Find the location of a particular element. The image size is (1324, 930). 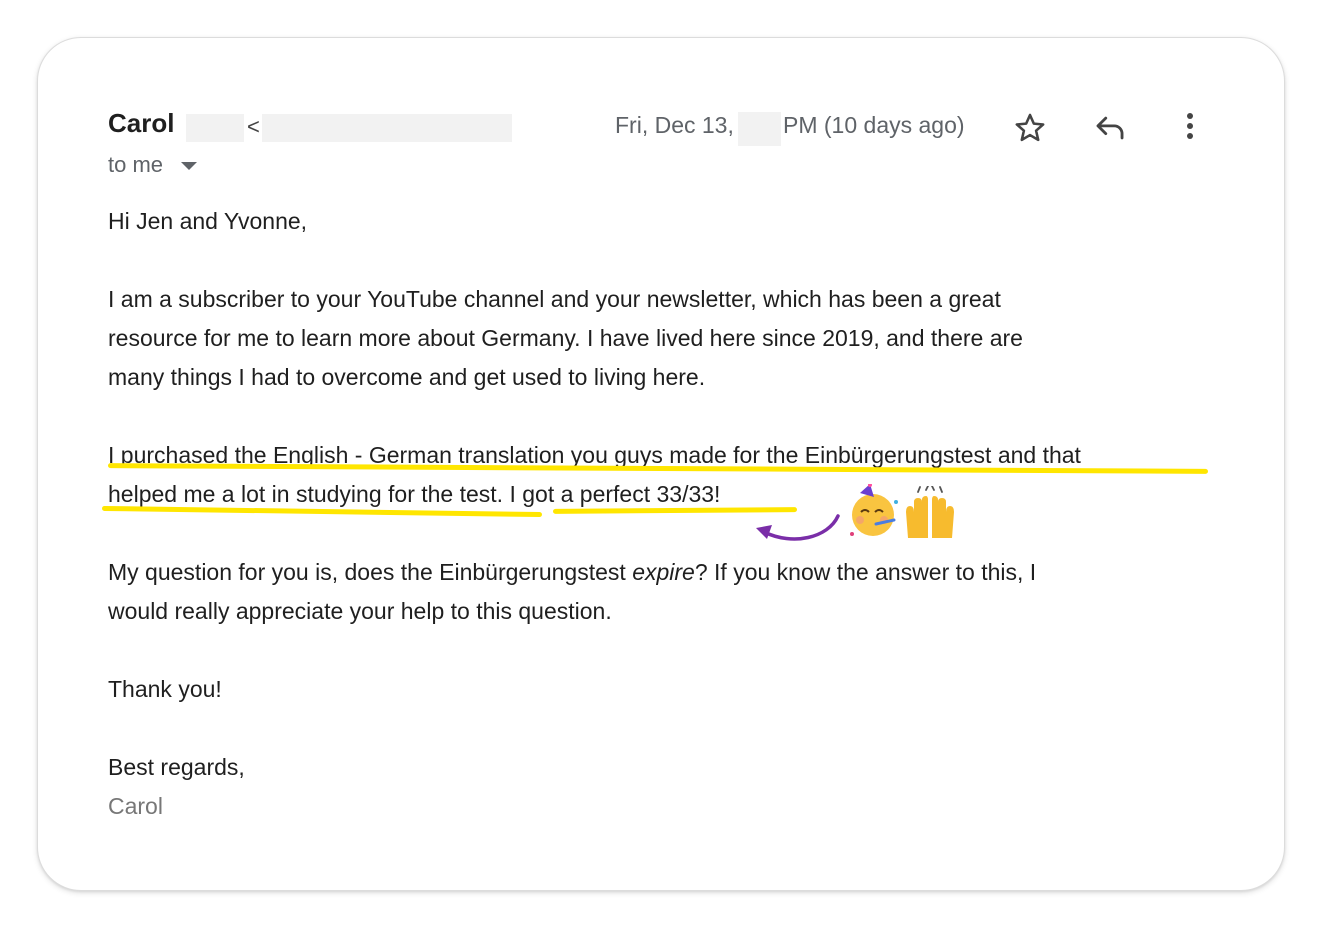

recipient-label: to me is located at coordinates (135, 165).